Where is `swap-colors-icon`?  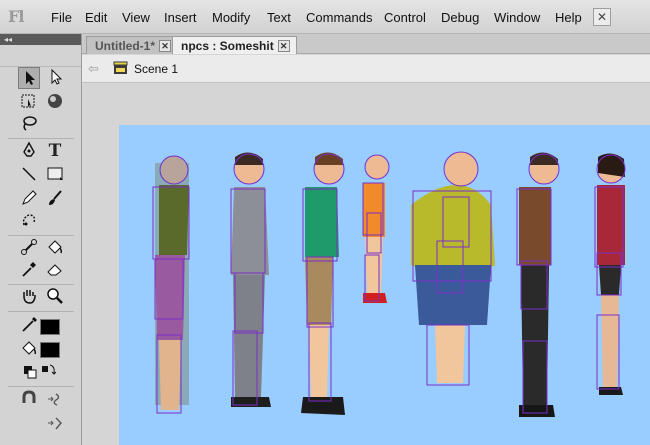
swap-colors-icon is located at coordinates (48, 372).